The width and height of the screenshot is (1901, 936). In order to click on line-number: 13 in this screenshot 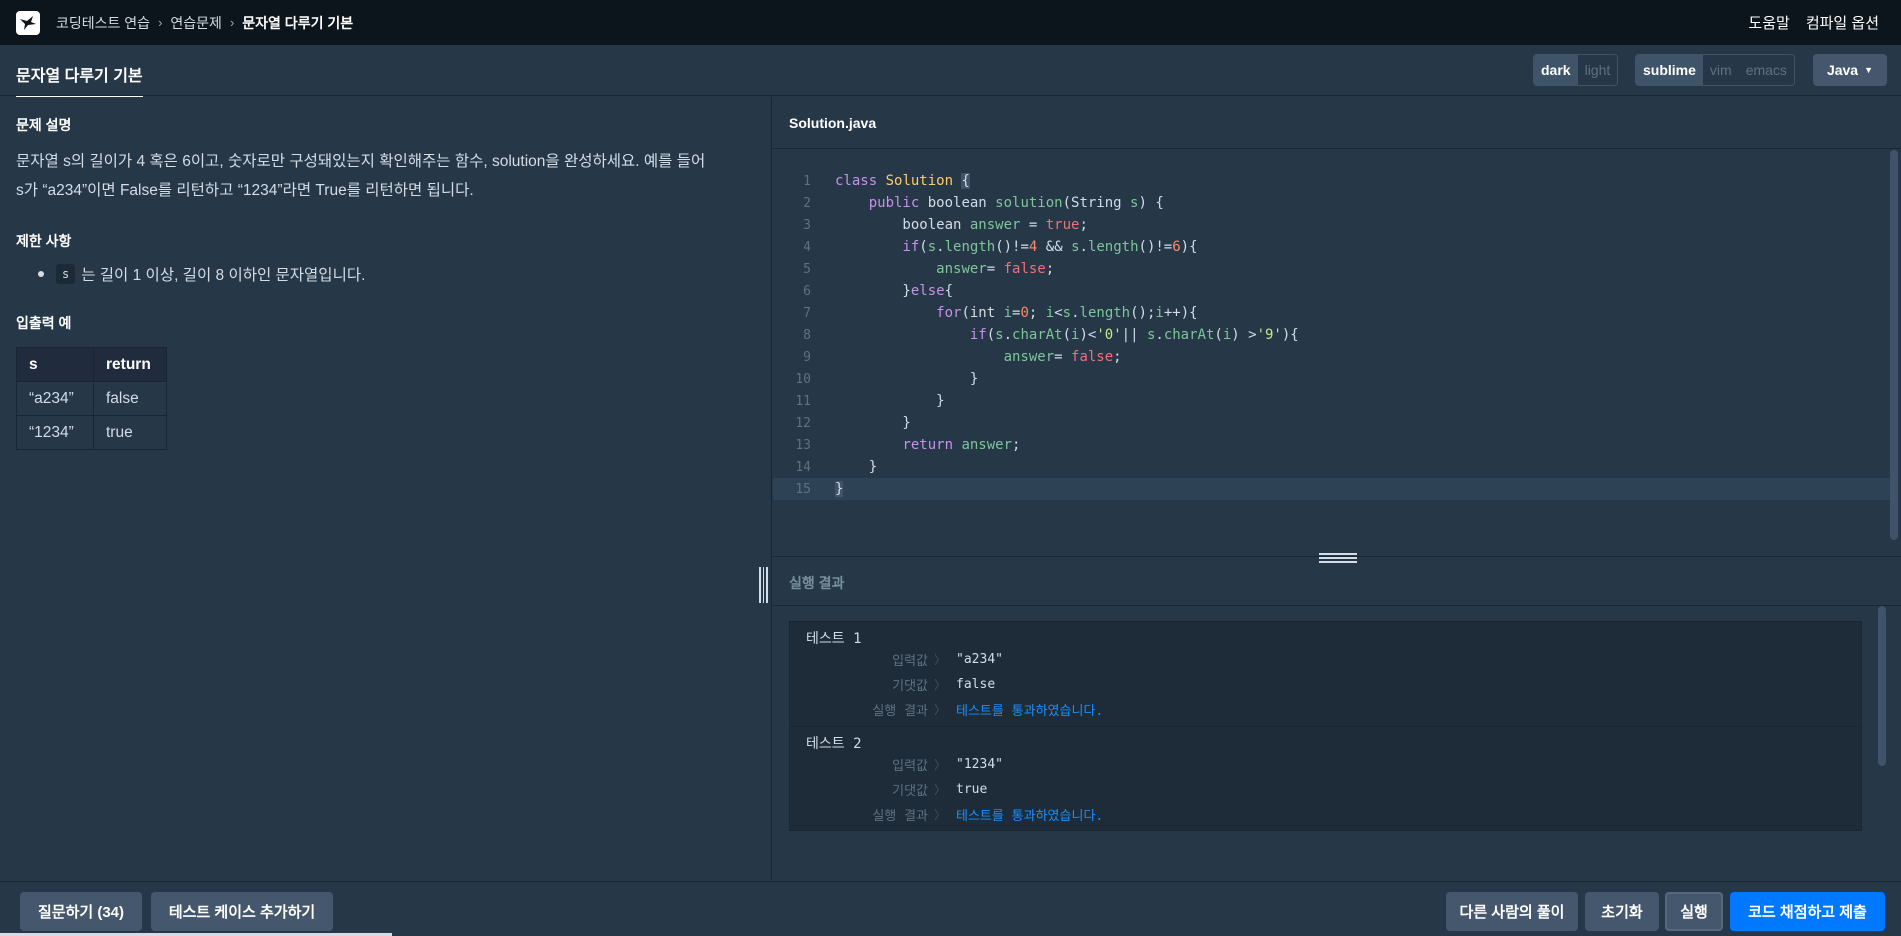, I will do `click(803, 445)`.